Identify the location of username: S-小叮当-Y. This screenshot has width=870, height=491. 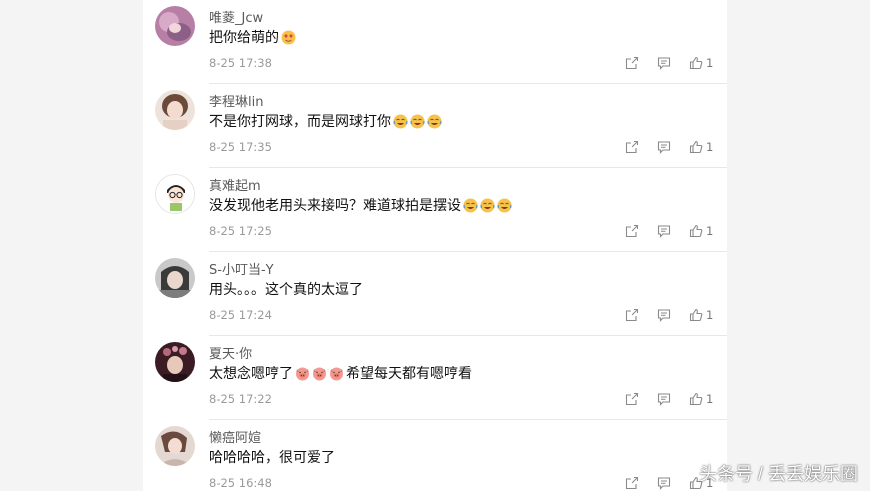
(241, 268).